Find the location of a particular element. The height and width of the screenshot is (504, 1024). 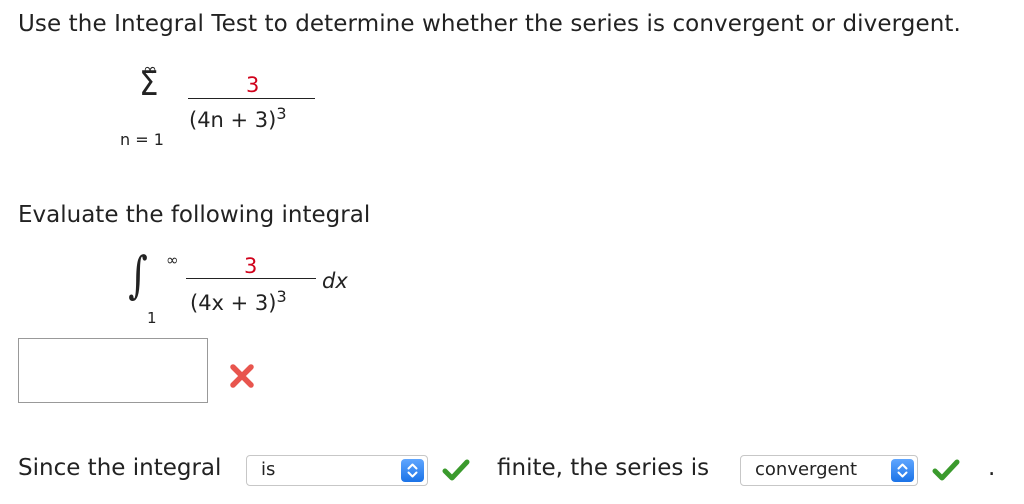

integral-fraction-bar is located at coordinates (251, 278).